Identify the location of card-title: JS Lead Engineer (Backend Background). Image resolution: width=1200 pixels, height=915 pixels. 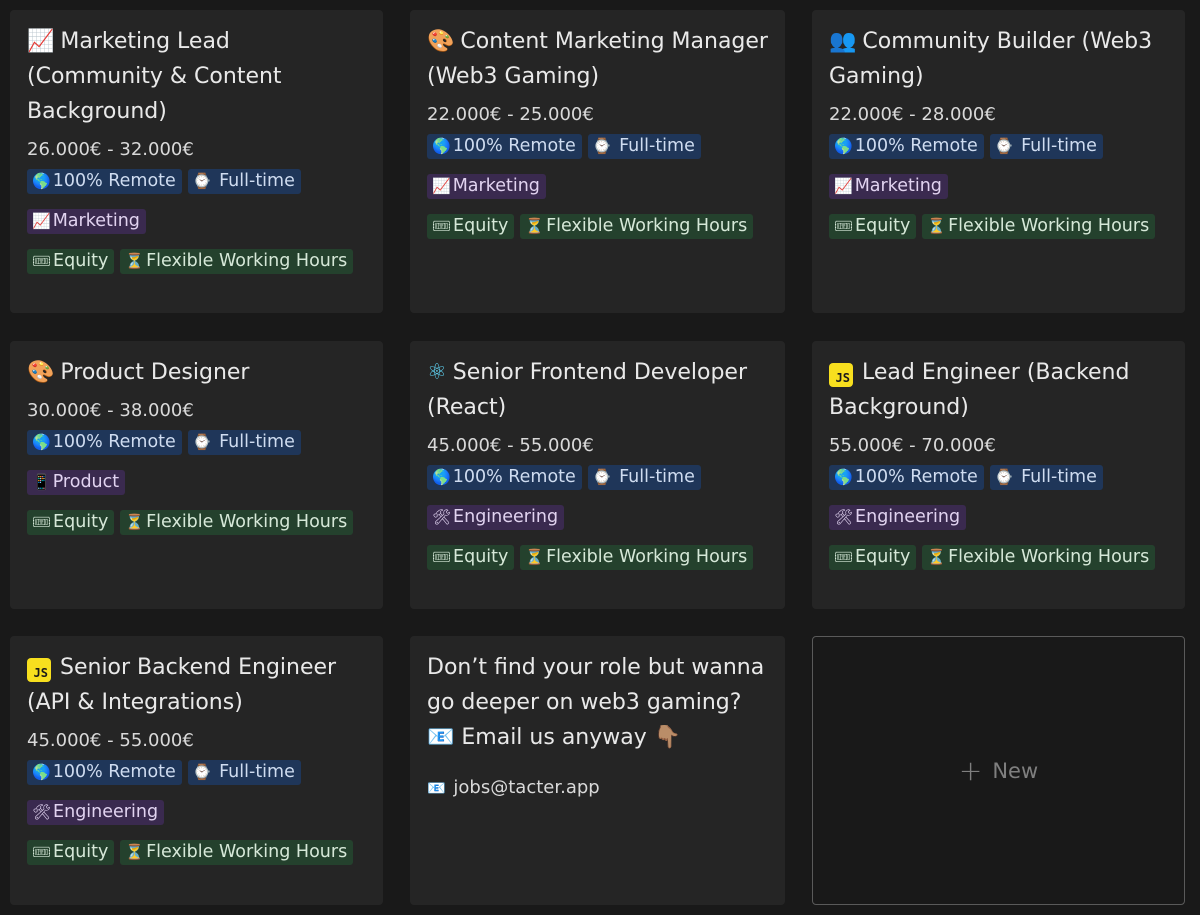
(1000, 390).